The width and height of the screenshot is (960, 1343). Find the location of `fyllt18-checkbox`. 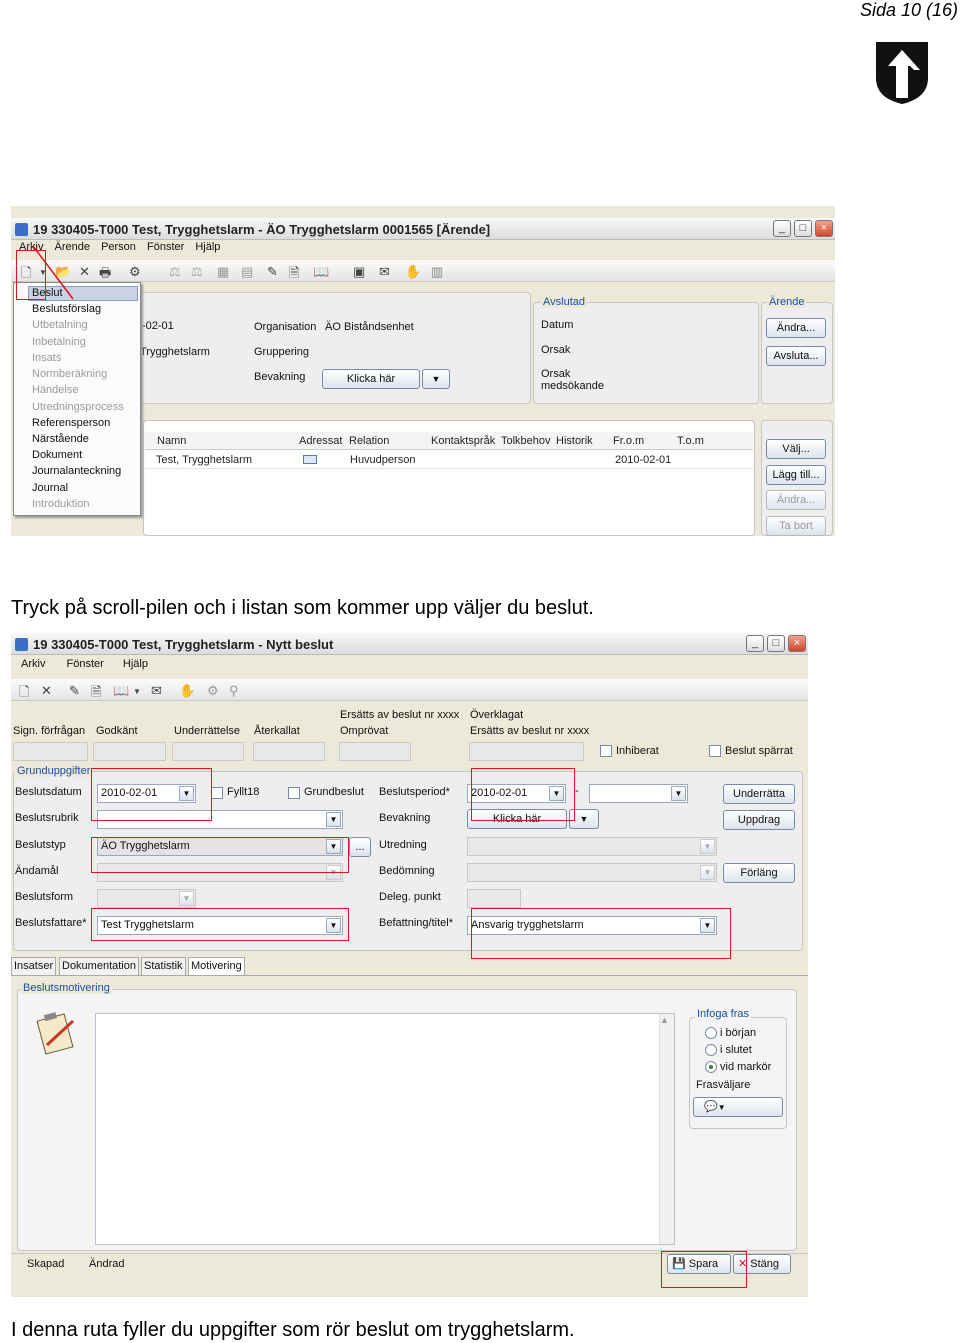

fyllt18-checkbox is located at coordinates (217, 793).